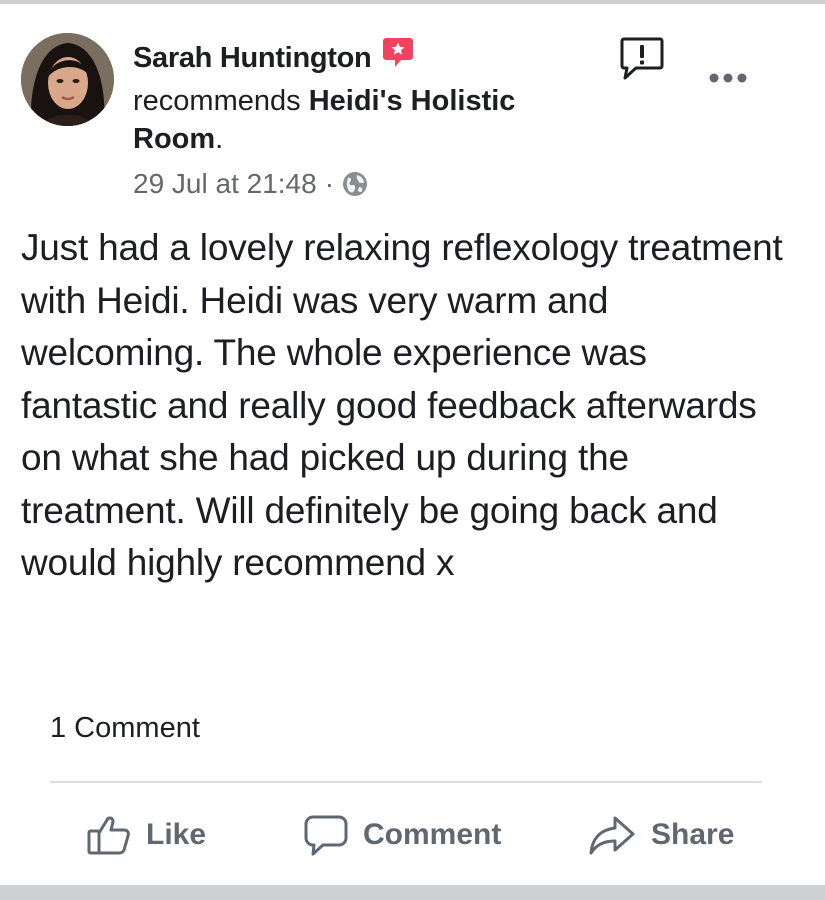  I want to click on comment-button: Comment, so click(402, 835).